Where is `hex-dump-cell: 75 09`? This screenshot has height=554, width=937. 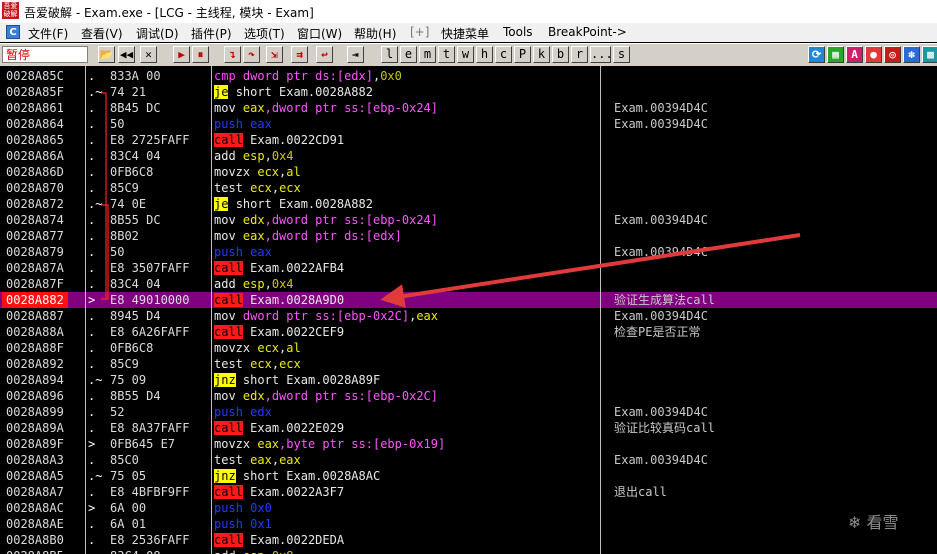
hex-dump-cell: 75 09 is located at coordinates (128, 380).